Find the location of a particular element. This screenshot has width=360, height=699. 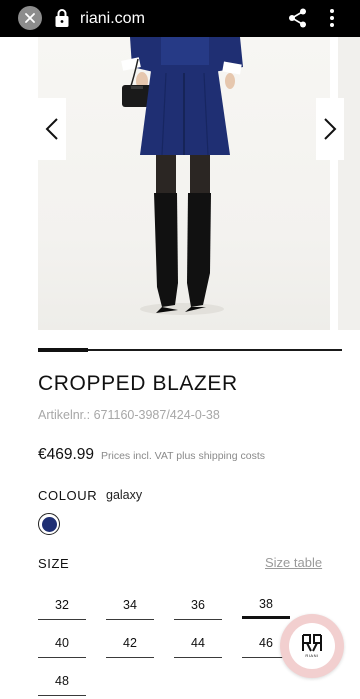

colour-name: galaxy is located at coordinates (124, 495).